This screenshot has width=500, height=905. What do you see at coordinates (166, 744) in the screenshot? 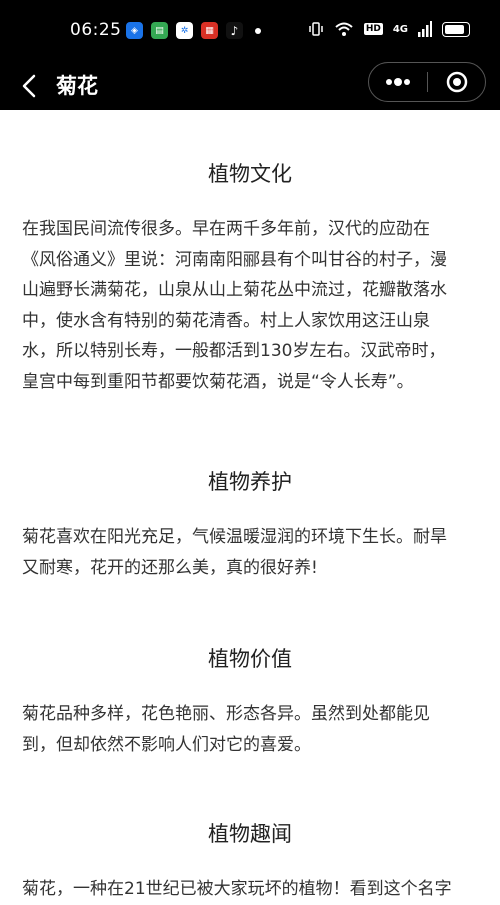
I see `body-line: 到，但却依然不影响人们对它的喜爱。` at bounding box center [166, 744].